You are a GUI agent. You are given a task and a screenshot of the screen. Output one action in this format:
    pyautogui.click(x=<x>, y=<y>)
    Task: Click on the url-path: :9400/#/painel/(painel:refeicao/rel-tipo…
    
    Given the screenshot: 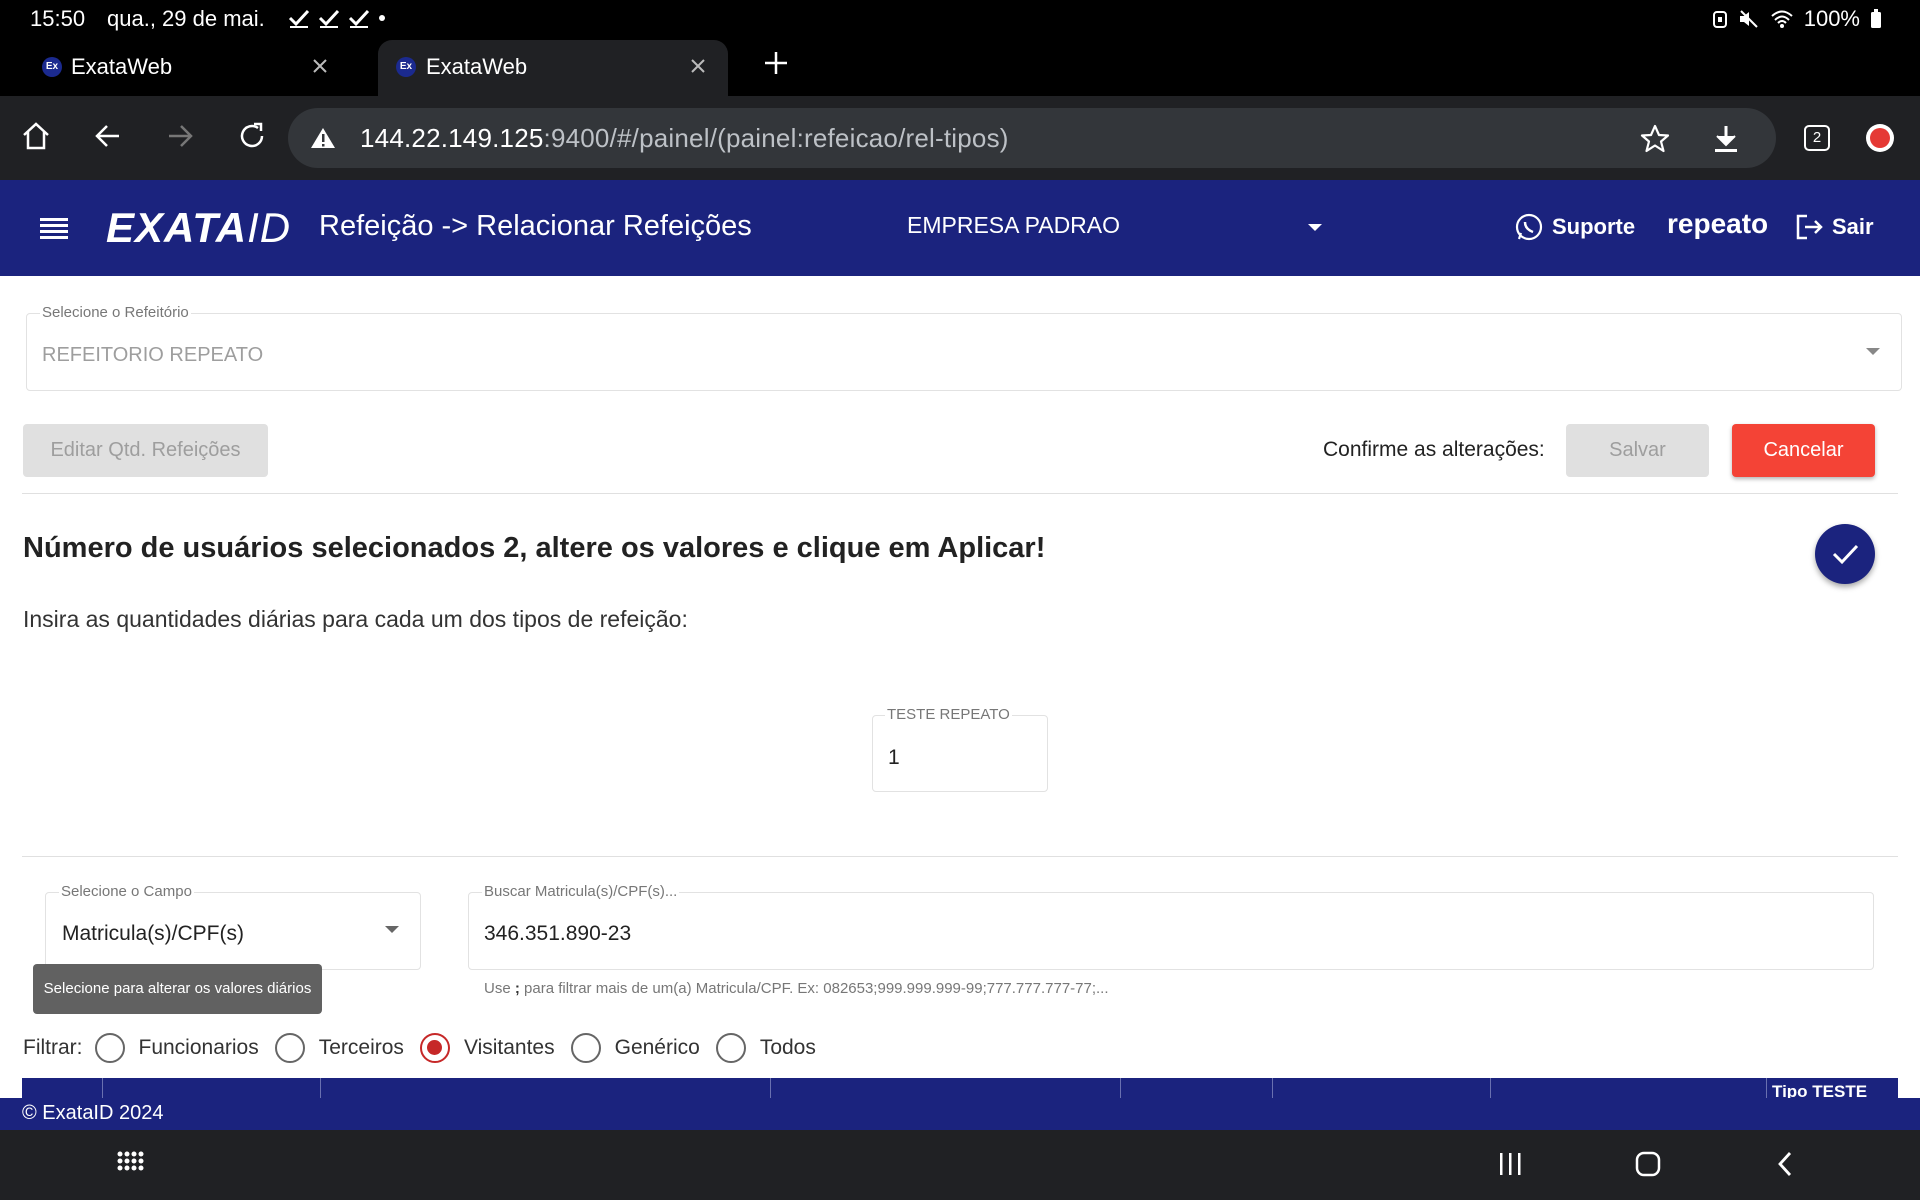 What is the action you would take?
    pyautogui.click(x=776, y=138)
    